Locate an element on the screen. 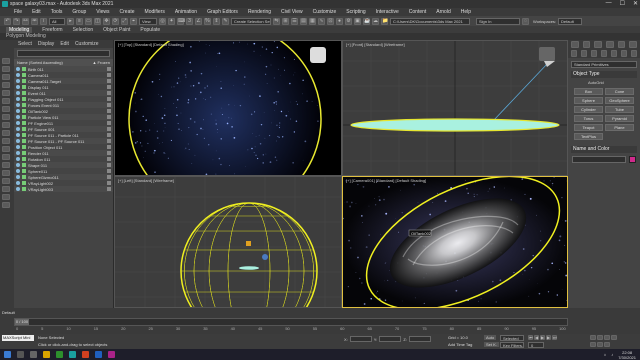 The width and height of the screenshot is (640, 360). list-item: VRayLight003 is located at coordinates (63, 189).